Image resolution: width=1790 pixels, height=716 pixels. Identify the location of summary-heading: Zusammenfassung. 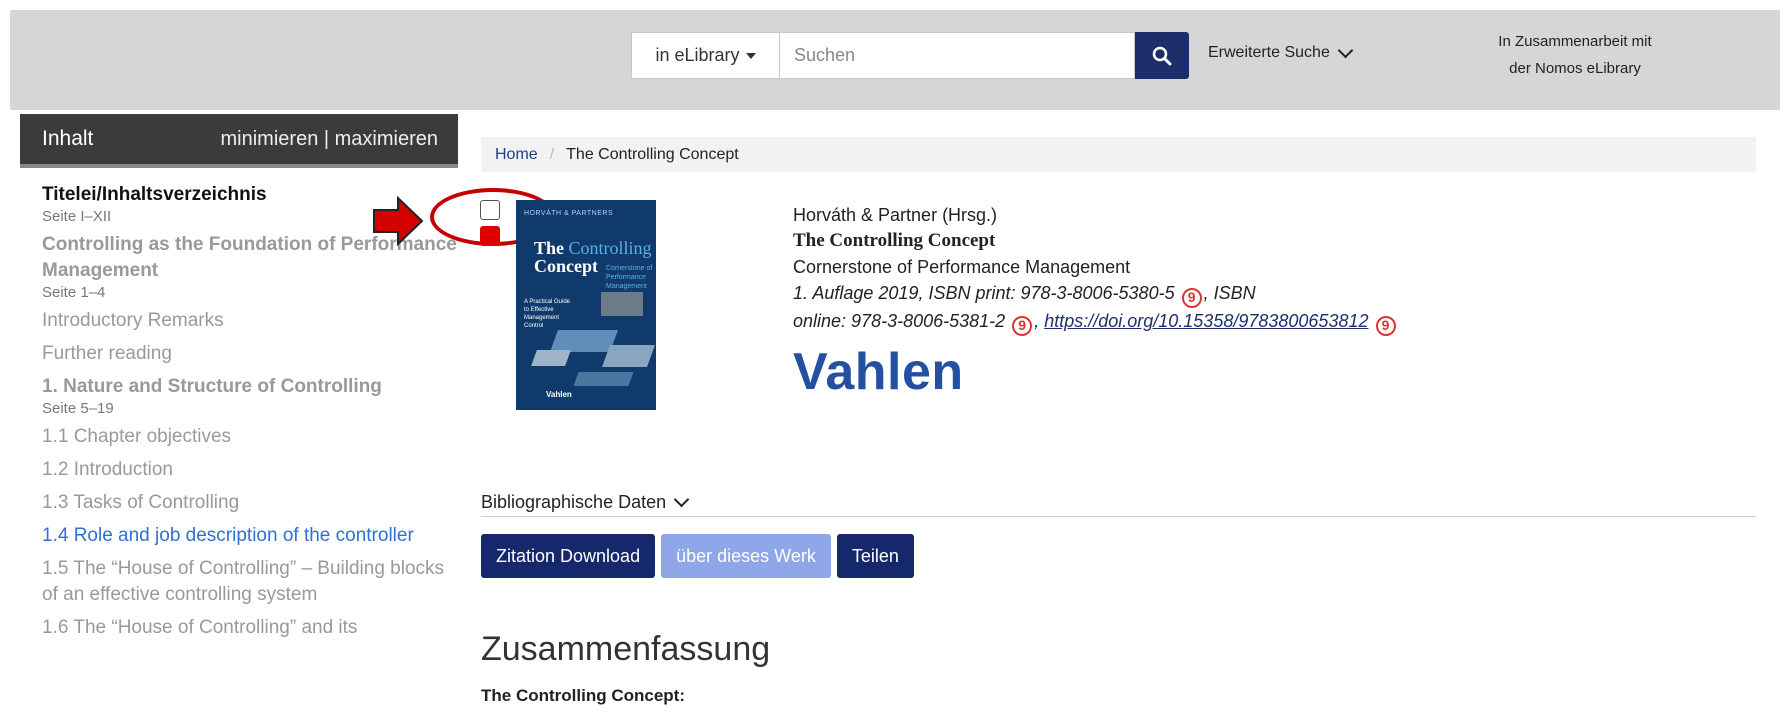
(626, 649).